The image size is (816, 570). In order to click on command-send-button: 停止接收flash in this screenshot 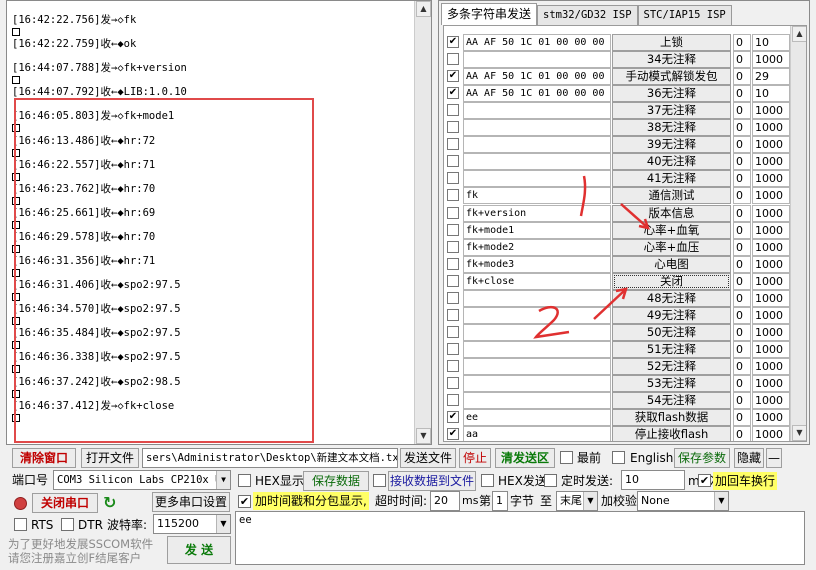, I will do `click(671, 433)`.